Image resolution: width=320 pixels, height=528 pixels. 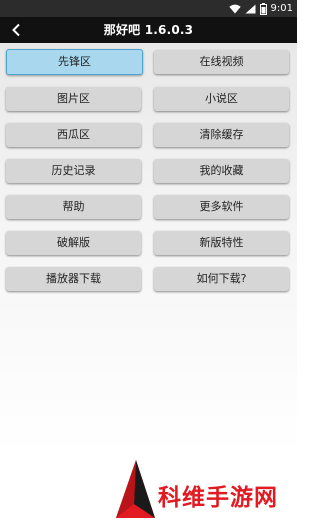 I want to click on battery-icon, so click(x=263, y=8).